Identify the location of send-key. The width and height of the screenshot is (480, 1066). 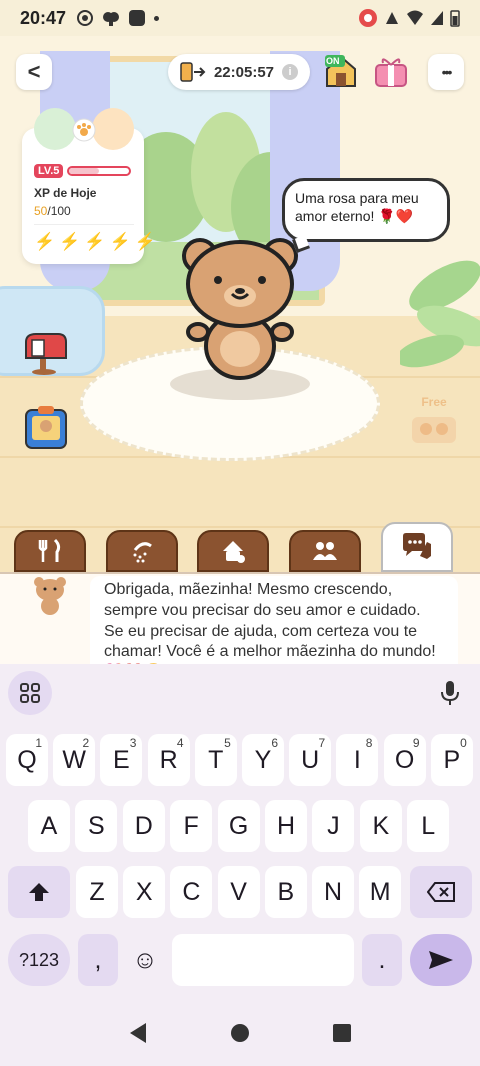
(441, 960).